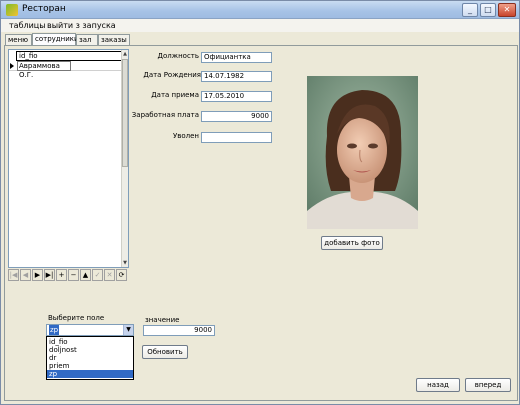  I want to click on update-button: Обновить, so click(165, 352).